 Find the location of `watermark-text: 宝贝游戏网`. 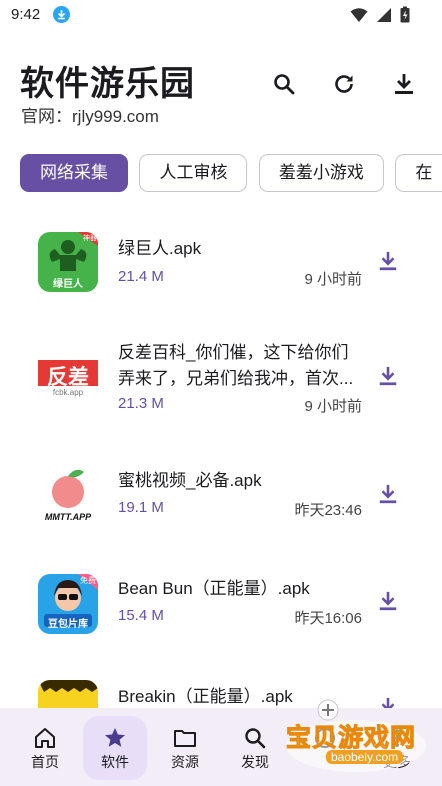

watermark-text: 宝贝游戏网 is located at coordinates (351, 738).